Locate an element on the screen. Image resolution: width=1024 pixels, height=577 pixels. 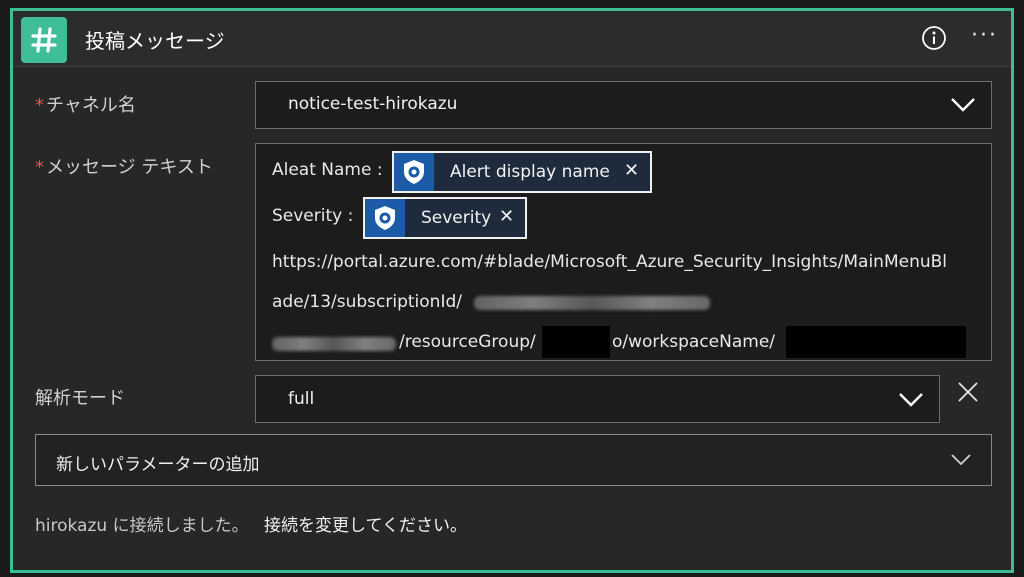
more-options-icon: ··· is located at coordinates (984, 35).